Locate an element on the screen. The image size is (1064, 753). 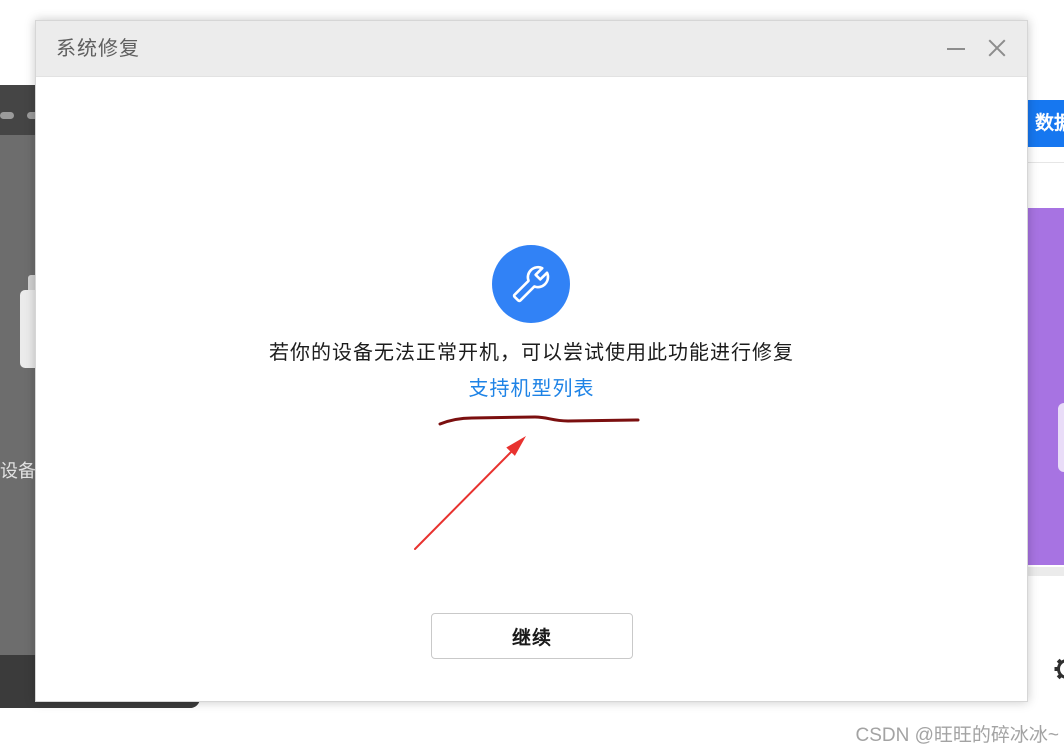
link-row: 支持机型列表 is located at coordinates (531, 389).